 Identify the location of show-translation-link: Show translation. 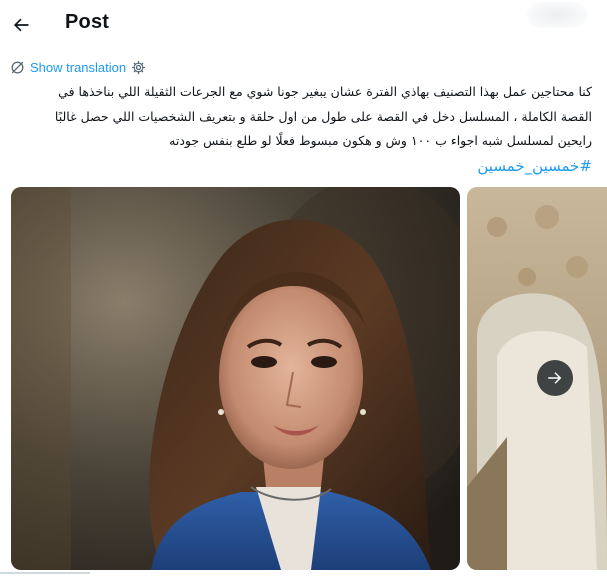
(78, 67).